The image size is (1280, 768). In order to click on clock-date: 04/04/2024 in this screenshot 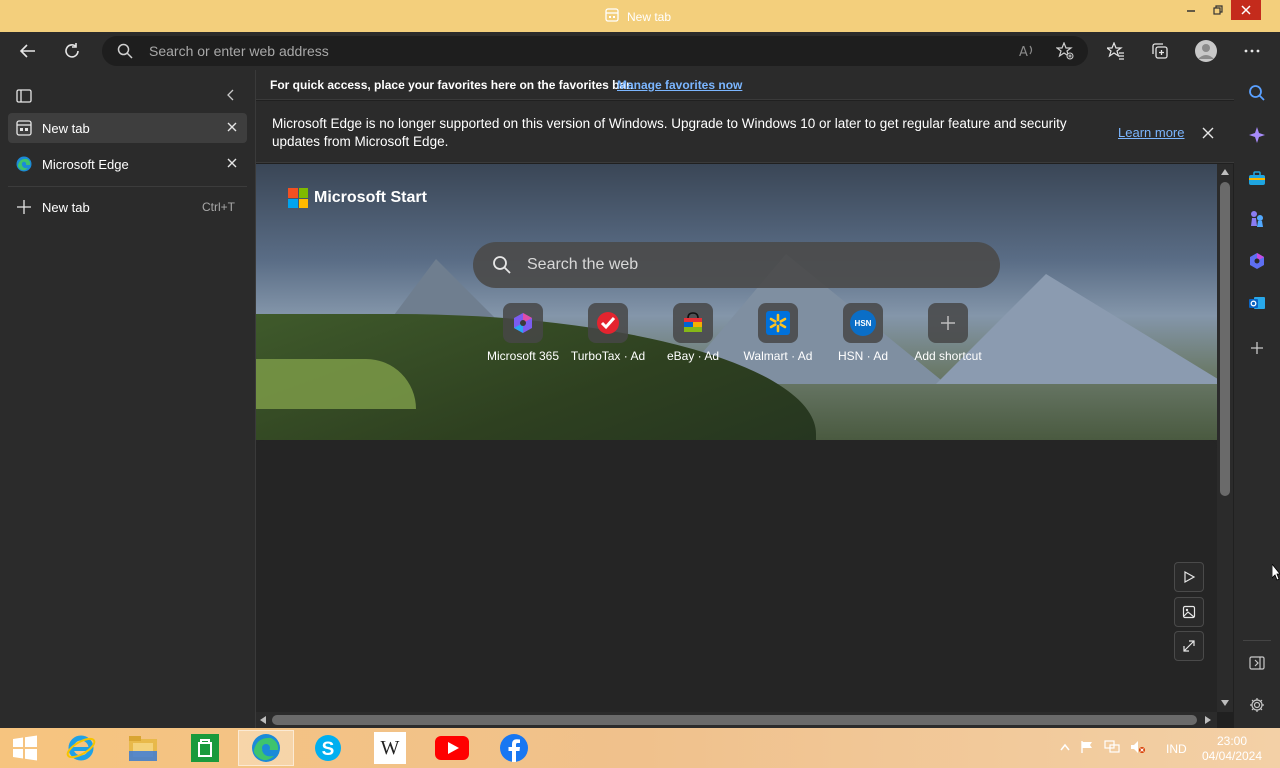, I will do `click(1232, 756)`.